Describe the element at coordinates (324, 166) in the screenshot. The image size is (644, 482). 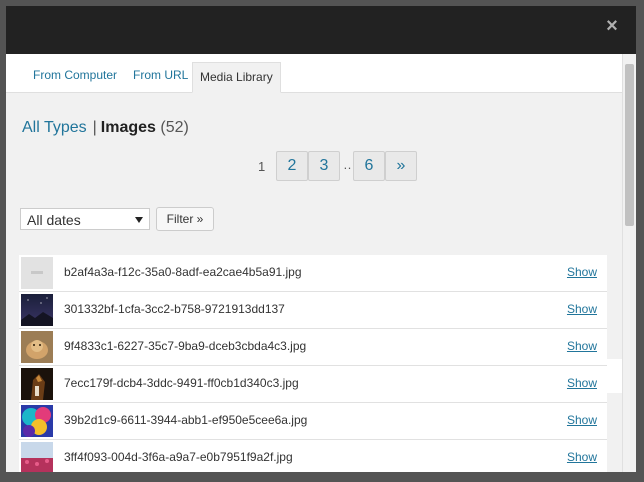
I see `page-link-3: 3` at that location.